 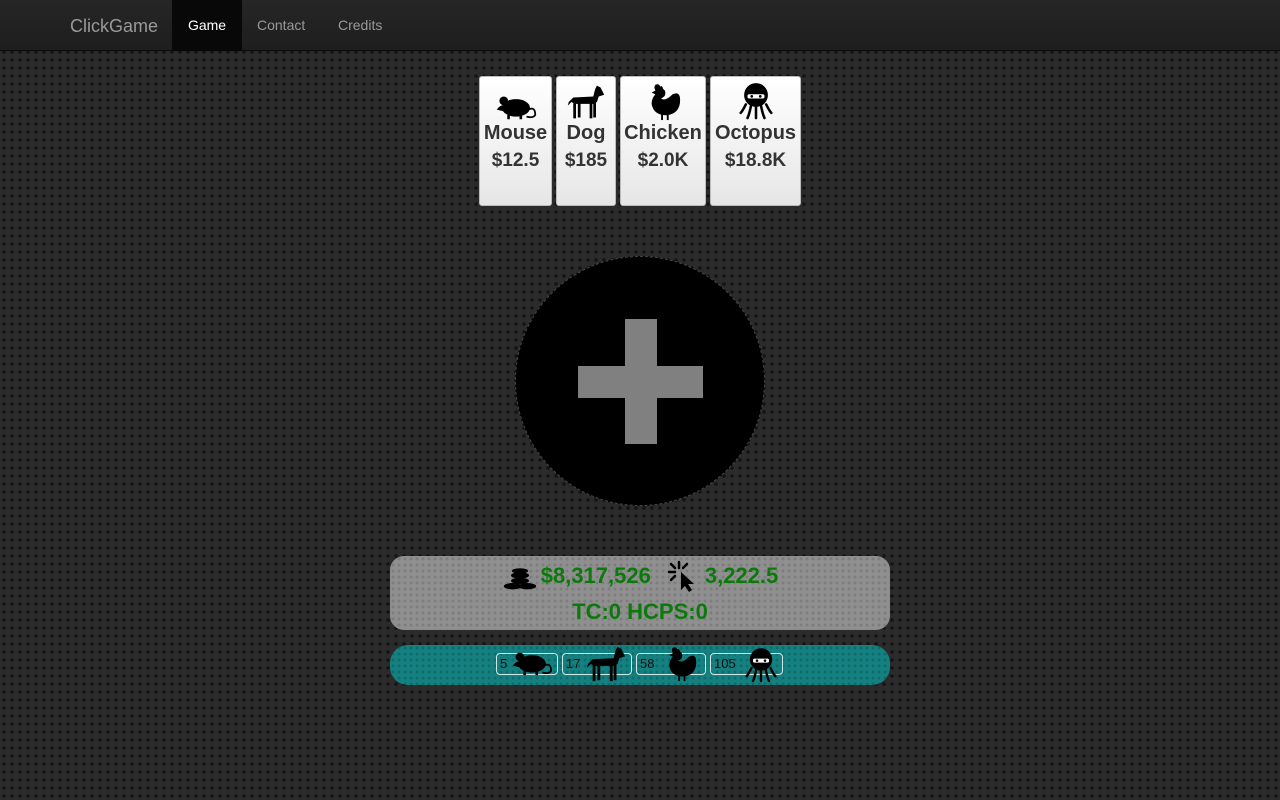 What do you see at coordinates (640, 593) in the screenshot?
I see `stats-panel: $8,317,526 3,222.5 TC:0 HCPS:0` at bounding box center [640, 593].